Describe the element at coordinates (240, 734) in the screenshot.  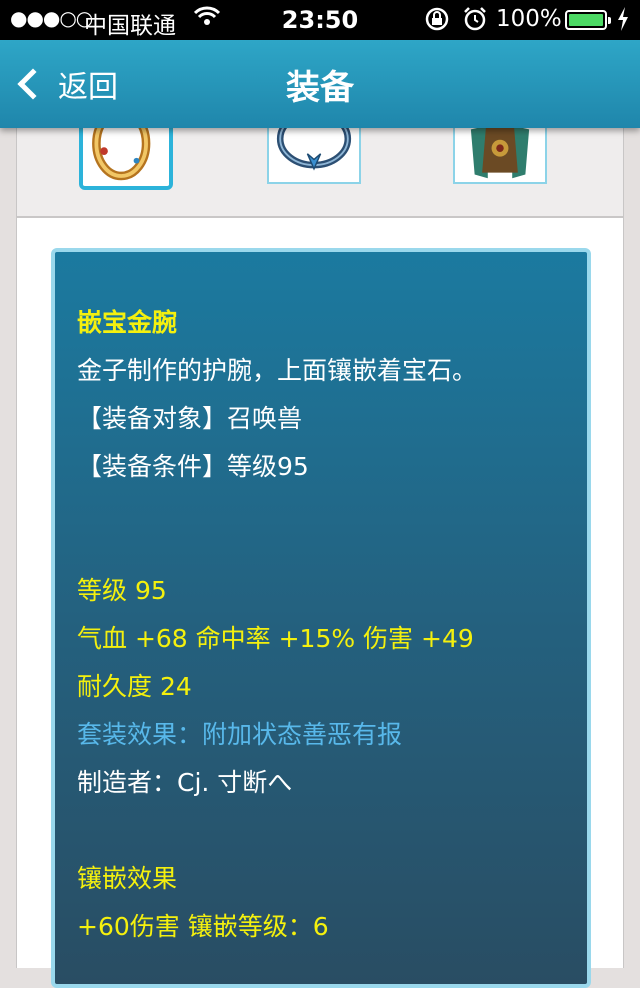
I see `item-set-effect: 套装效果：附加状态善恶有报` at that location.